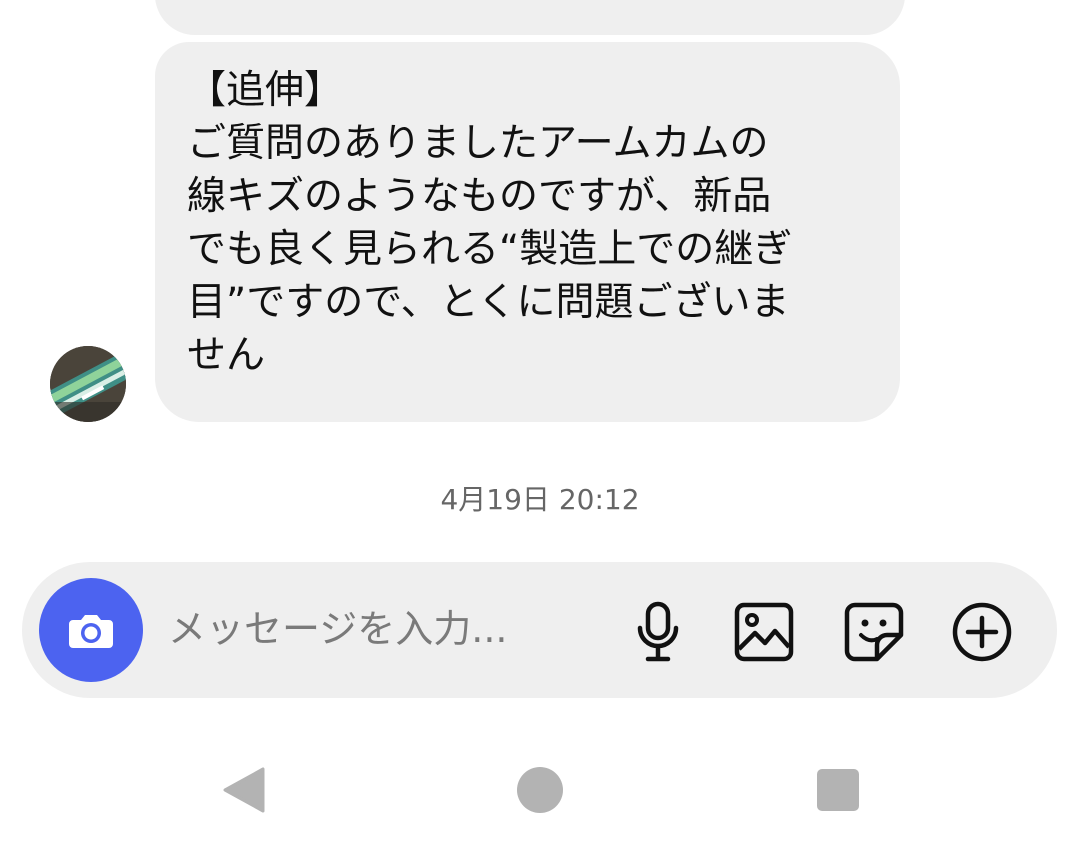 Image resolution: width=1080 pixels, height=853 pixels. I want to click on more-options-button, so click(982, 632).